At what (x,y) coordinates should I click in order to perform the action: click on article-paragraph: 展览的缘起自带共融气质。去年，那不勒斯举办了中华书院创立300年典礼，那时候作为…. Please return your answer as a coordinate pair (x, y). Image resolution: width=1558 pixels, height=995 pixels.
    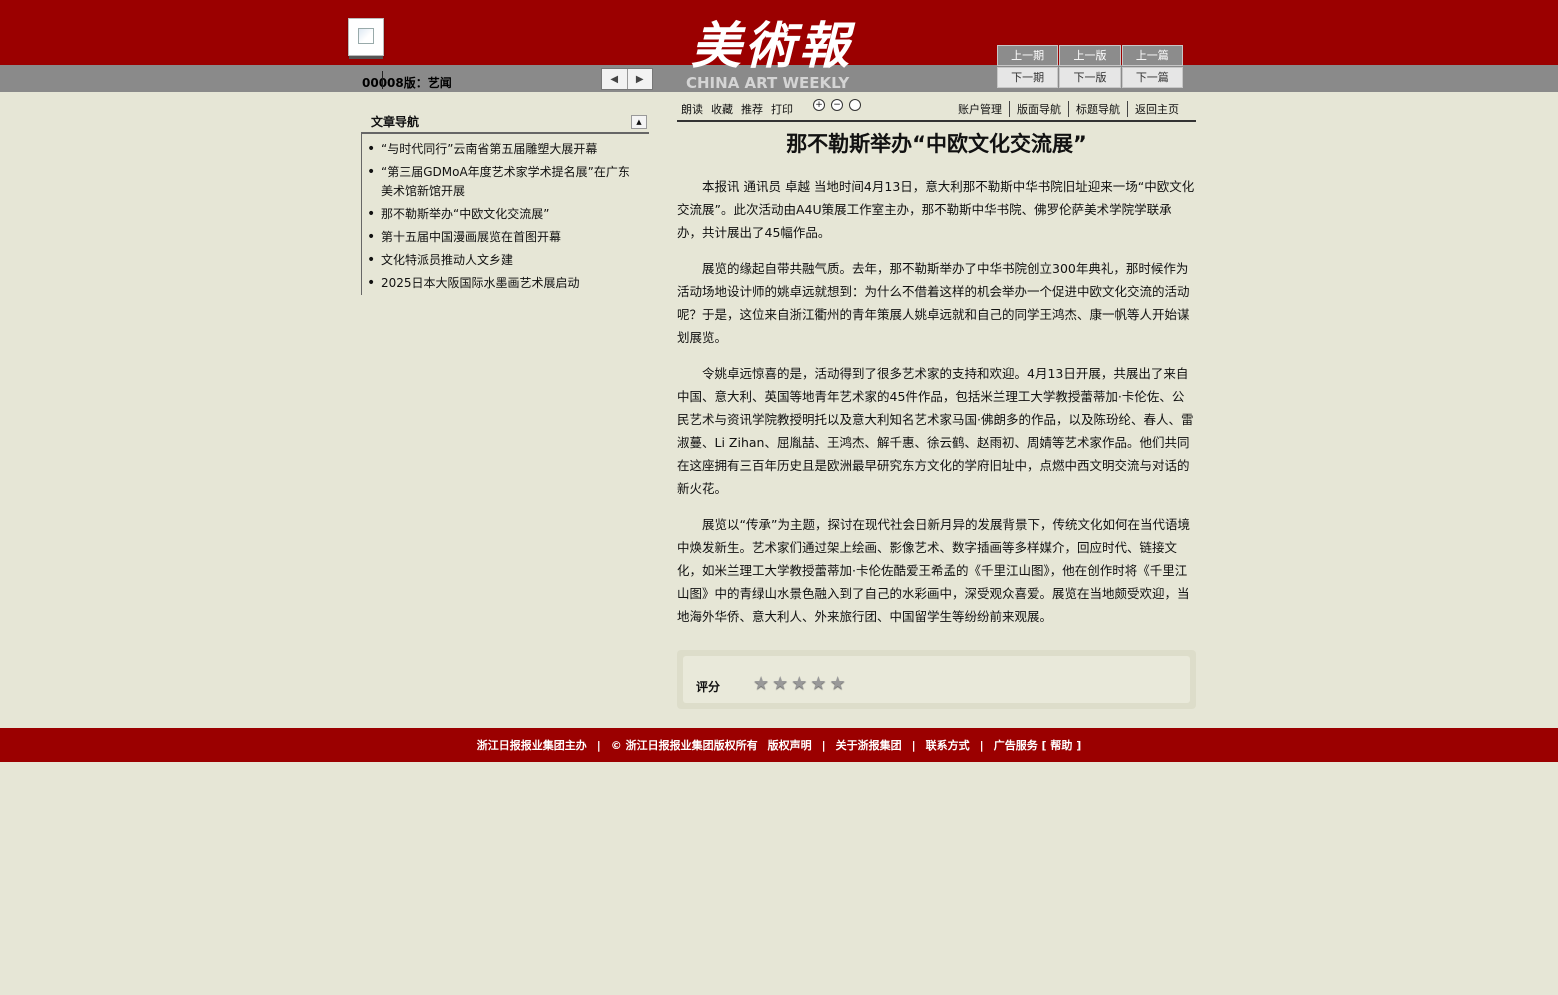
    Looking at the image, I should click on (933, 303).